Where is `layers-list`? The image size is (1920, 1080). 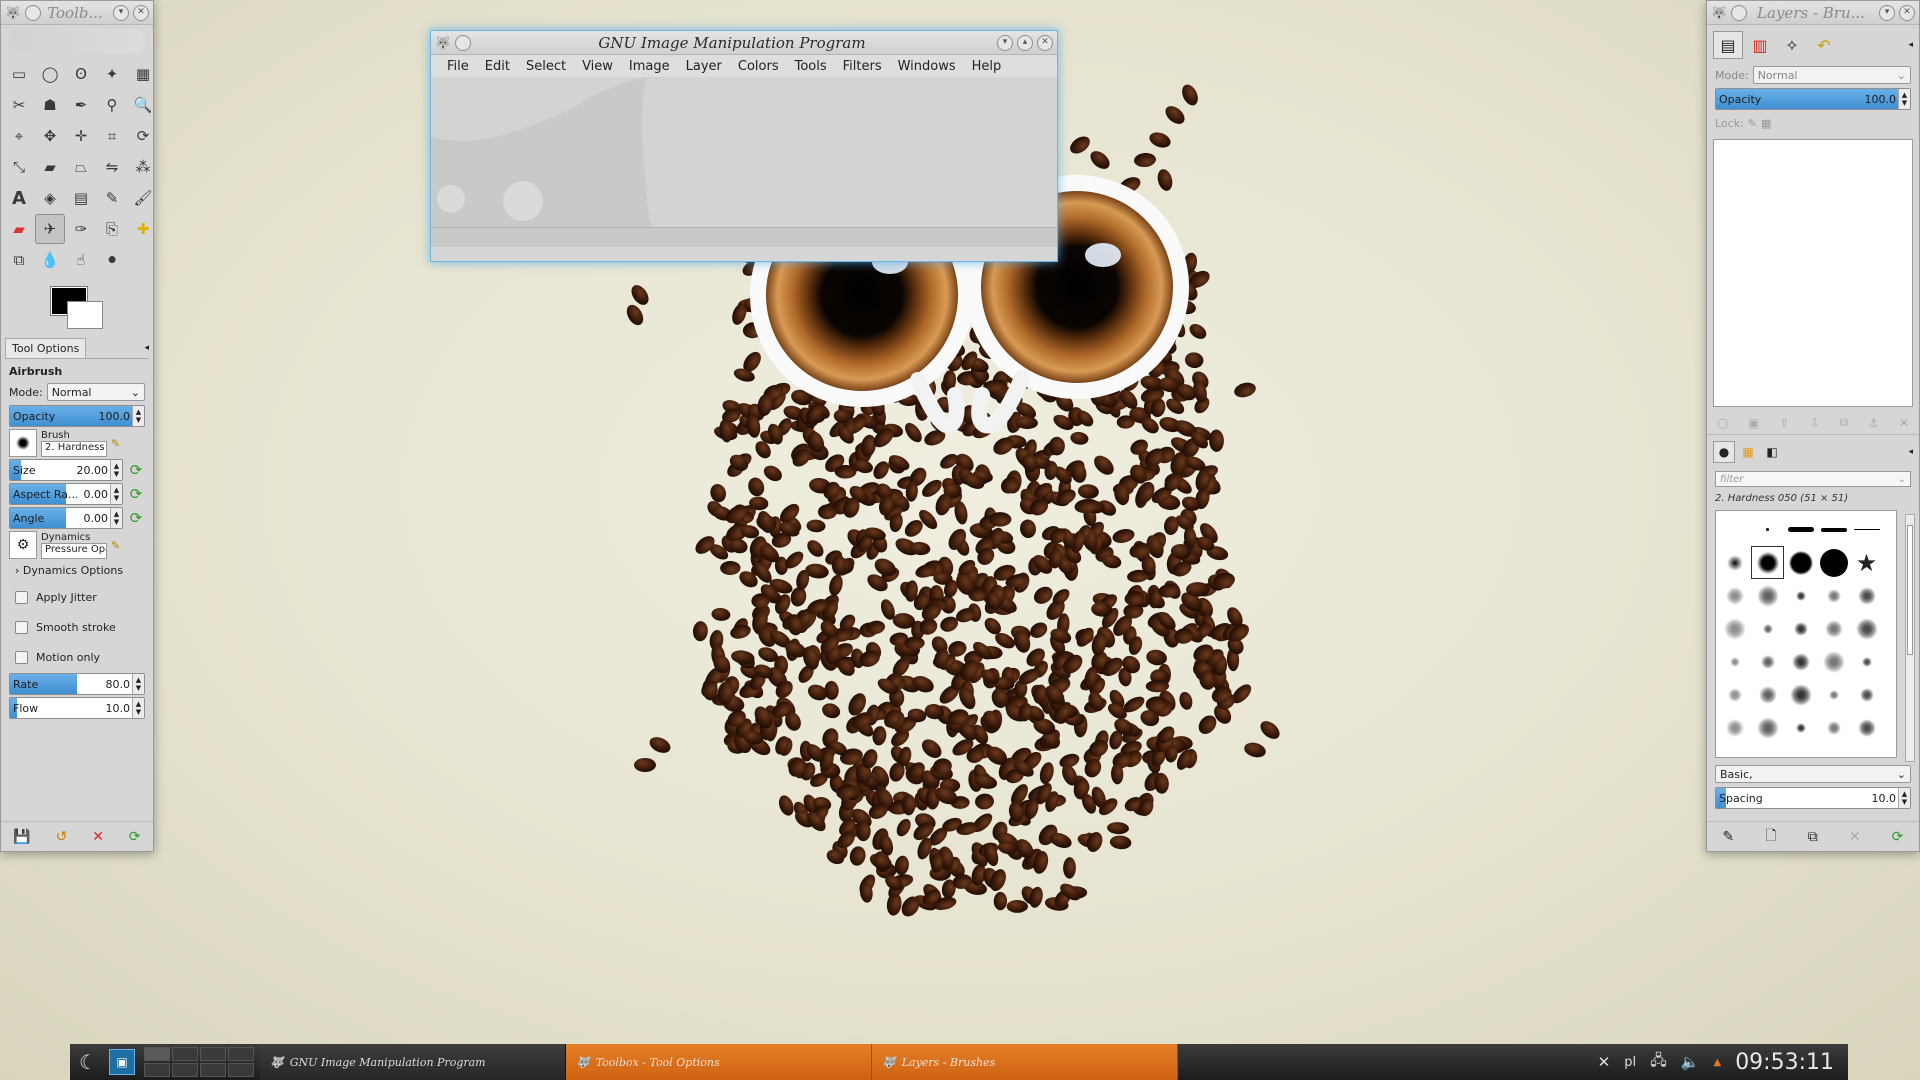
layers-list is located at coordinates (1813, 273).